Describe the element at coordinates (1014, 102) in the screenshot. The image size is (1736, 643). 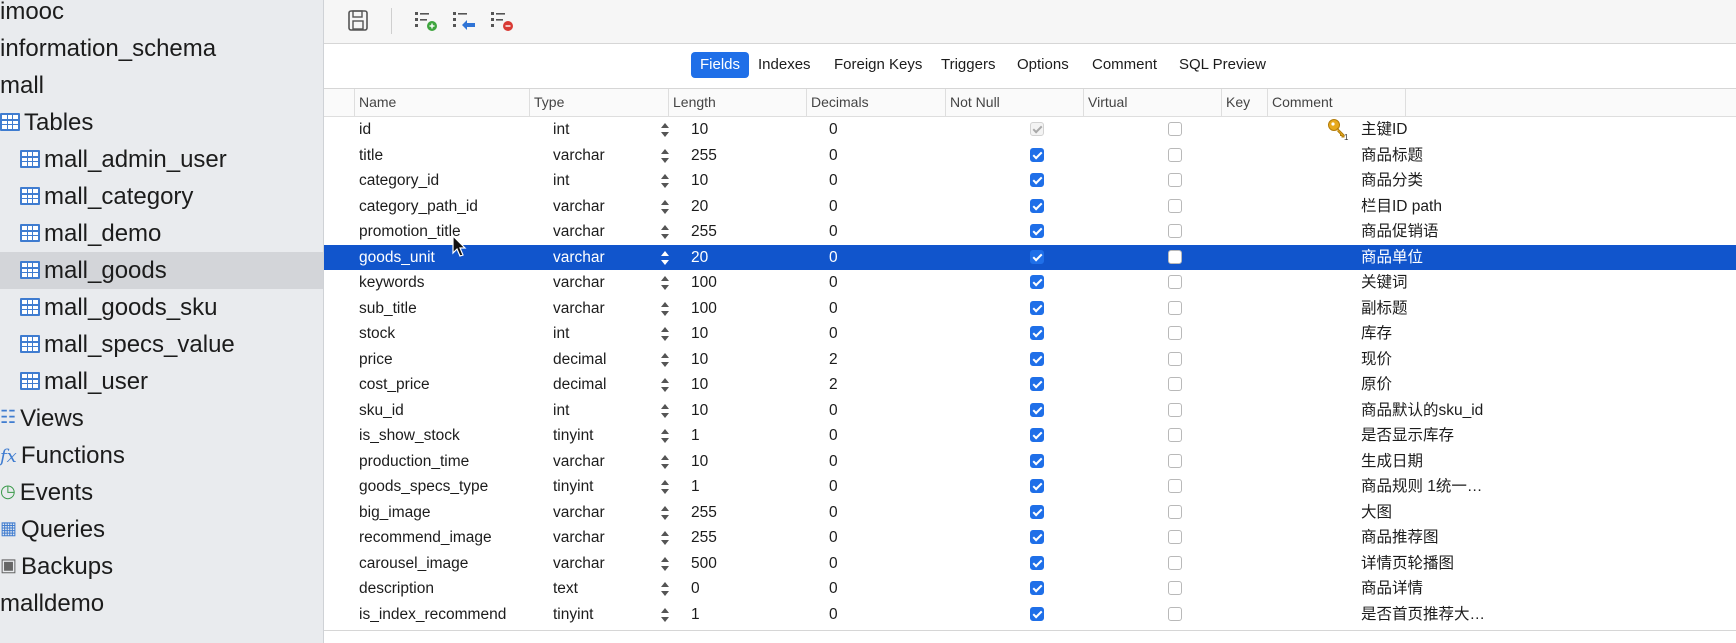
I see `column-header-not-null: Not Null` at that location.